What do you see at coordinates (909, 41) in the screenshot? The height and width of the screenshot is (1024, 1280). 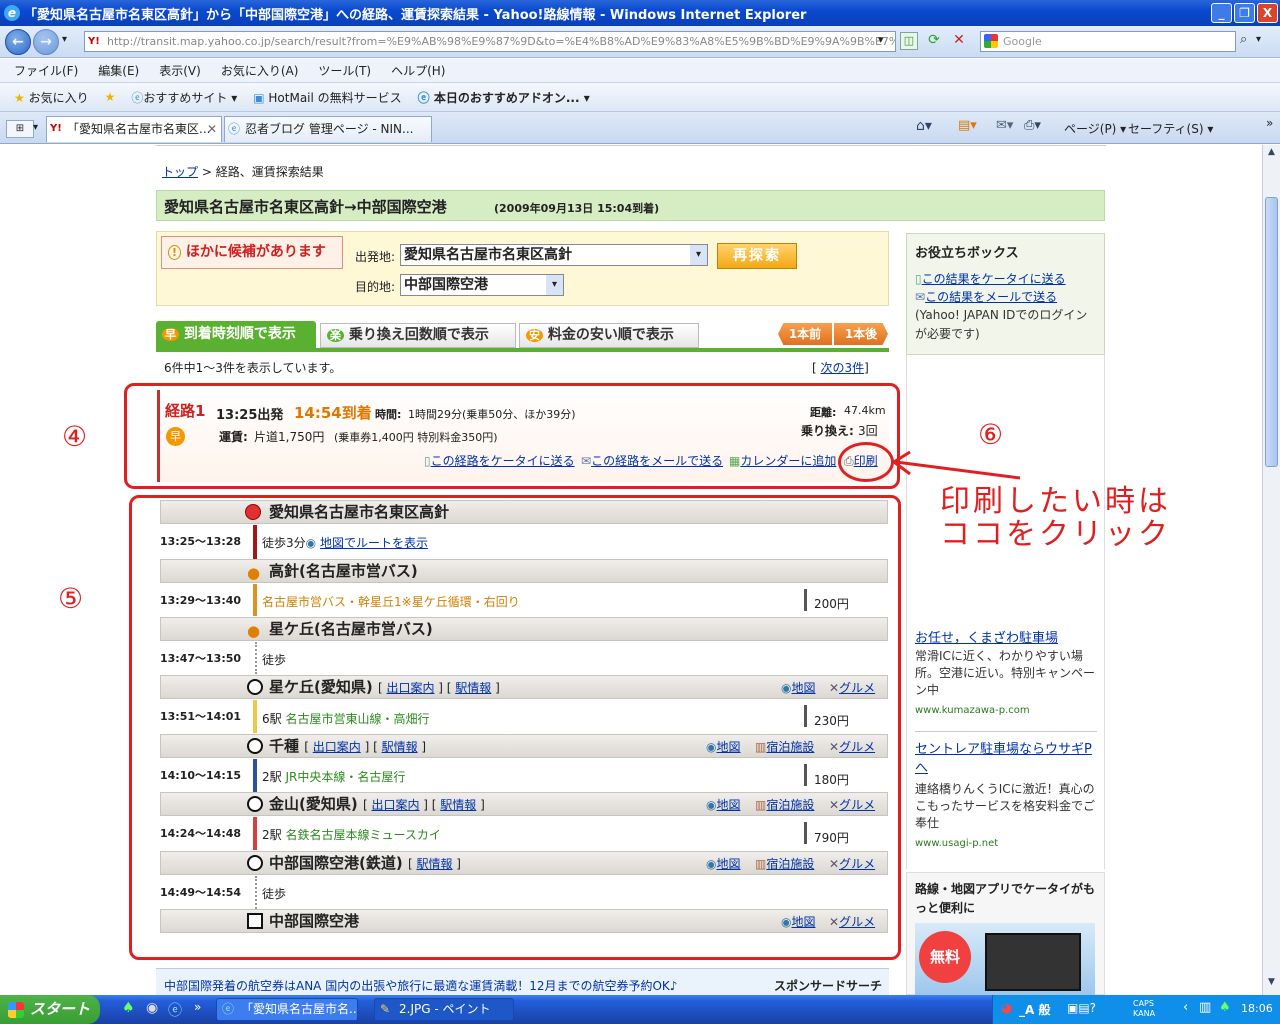 I see `compat-view-icon: ◫` at bounding box center [909, 41].